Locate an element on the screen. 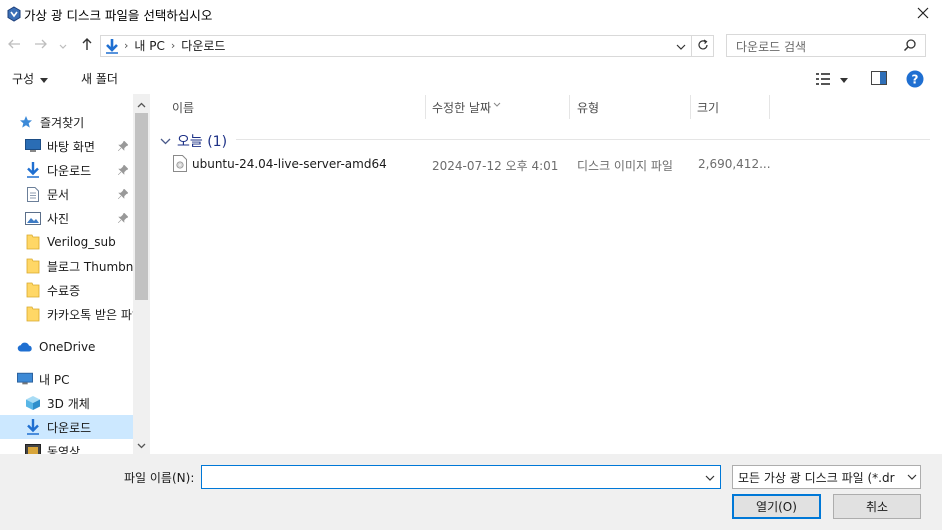 The image size is (942, 530). star-icon is located at coordinates (26, 122).